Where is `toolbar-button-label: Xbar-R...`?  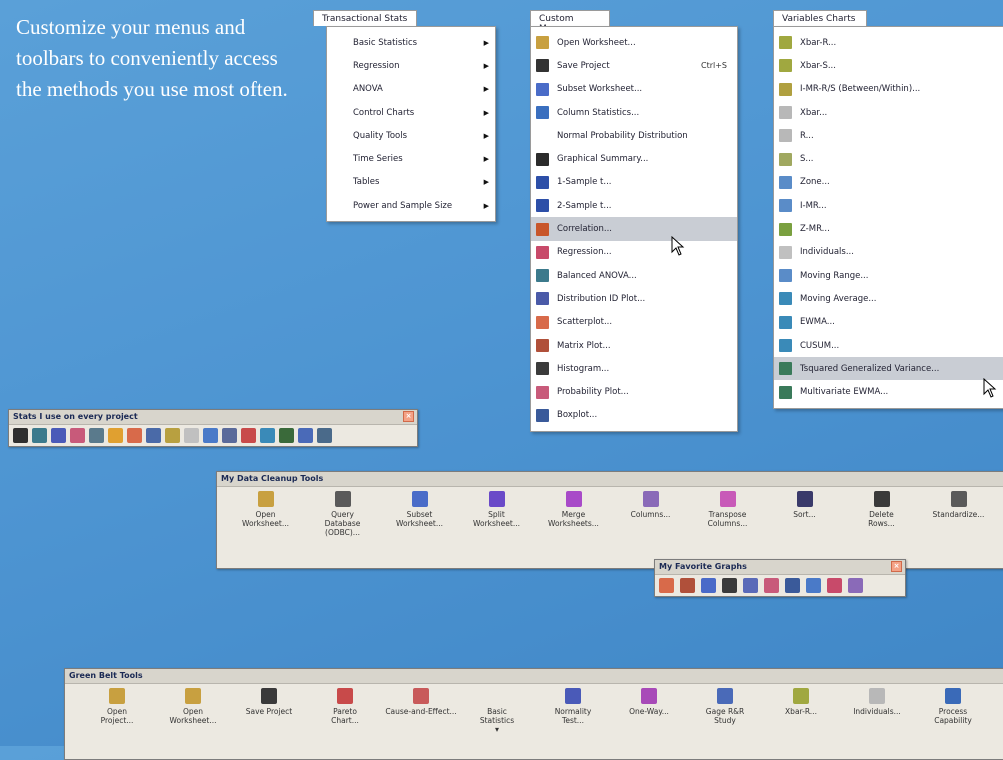
toolbar-button-label: Xbar-R... is located at coordinates (801, 711).